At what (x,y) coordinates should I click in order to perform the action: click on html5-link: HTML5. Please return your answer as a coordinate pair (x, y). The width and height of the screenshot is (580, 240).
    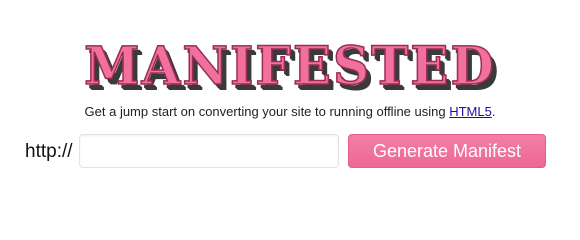
    Looking at the image, I should click on (470, 111).